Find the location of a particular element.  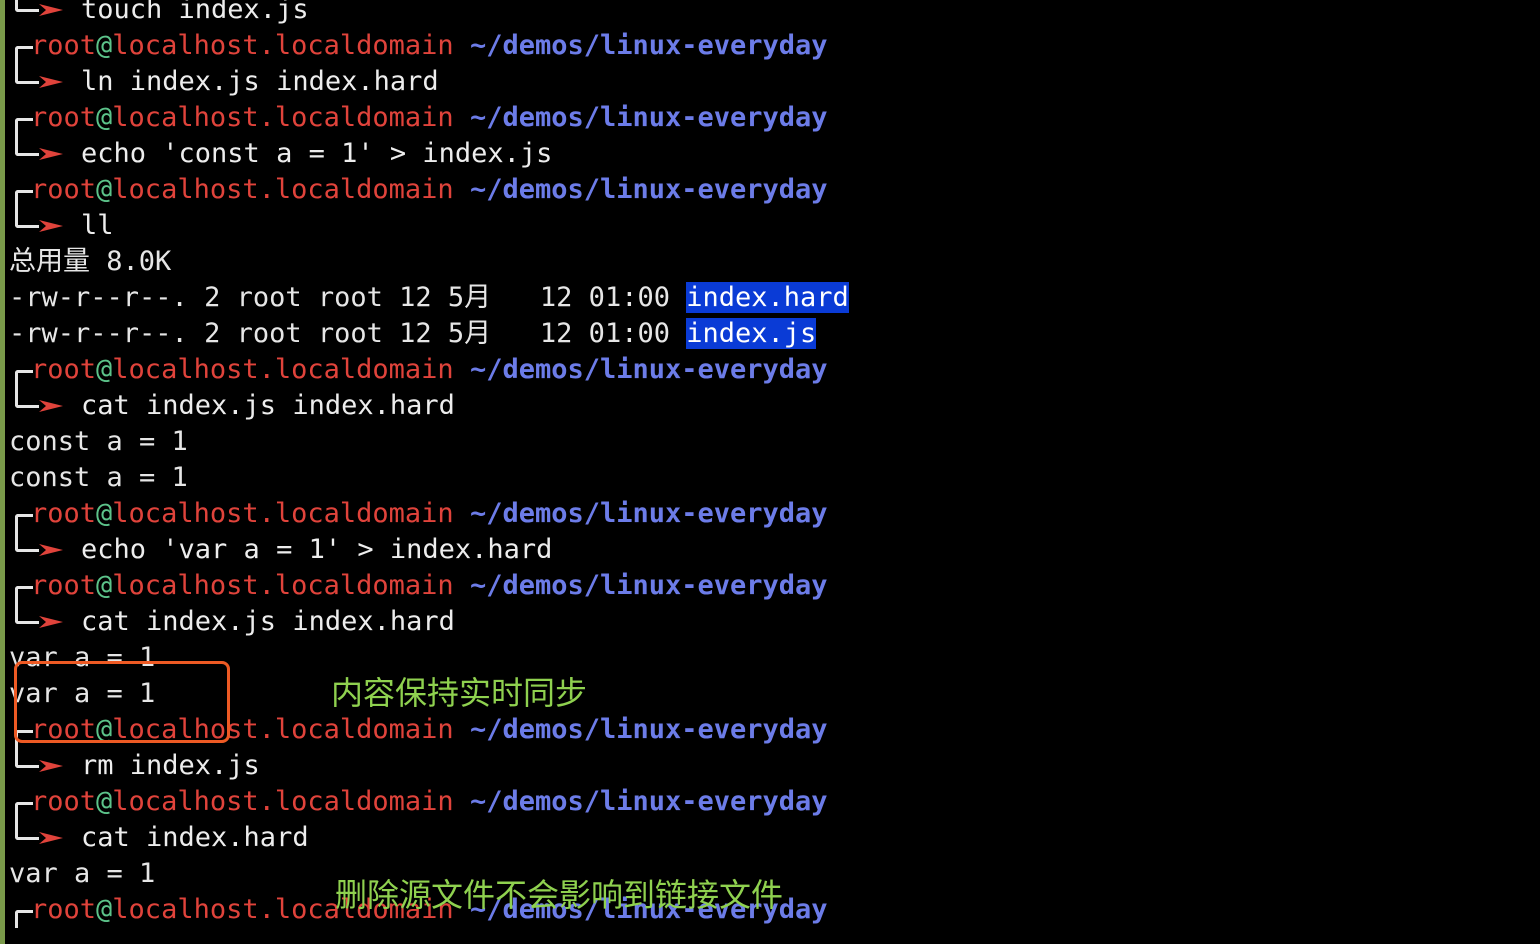

command-text: ln index.js index.hard is located at coordinates (260, 81).